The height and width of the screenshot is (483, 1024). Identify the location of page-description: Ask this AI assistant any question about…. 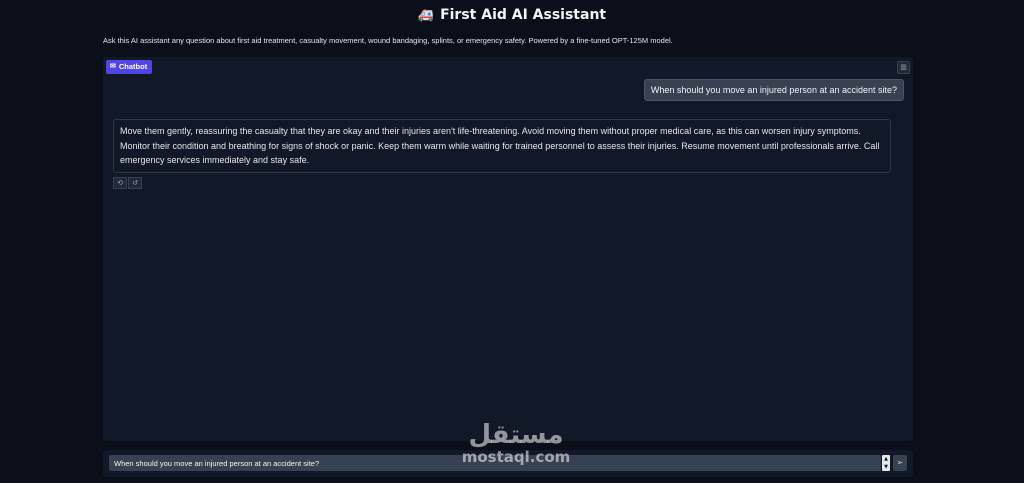
(388, 40).